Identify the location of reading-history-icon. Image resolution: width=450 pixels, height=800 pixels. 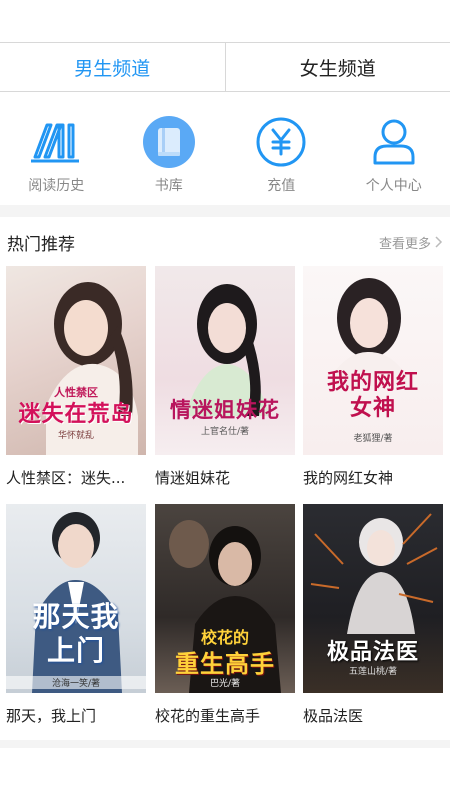
(56, 142).